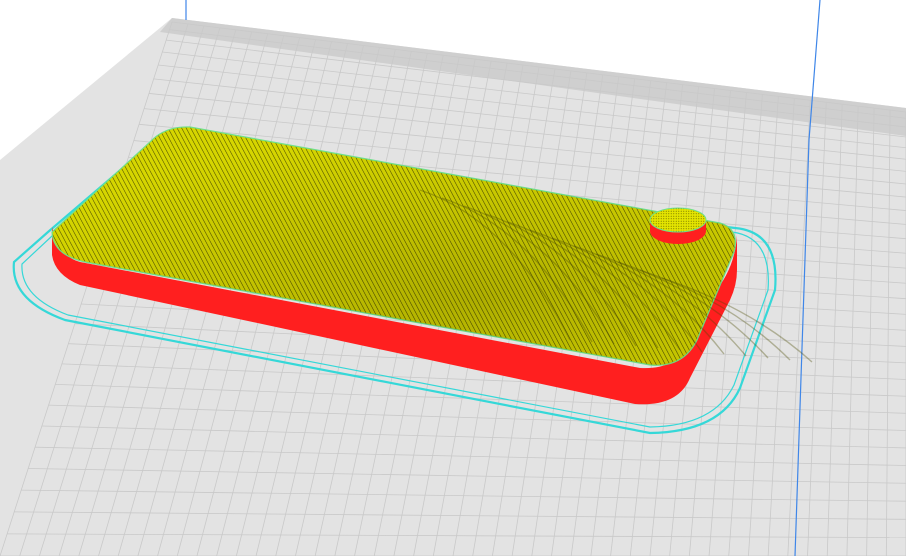 This screenshot has height=556, width=906. What do you see at coordinates (678, 220) in the screenshot?
I see `knob-top-skin` at bounding box center [678, 220].